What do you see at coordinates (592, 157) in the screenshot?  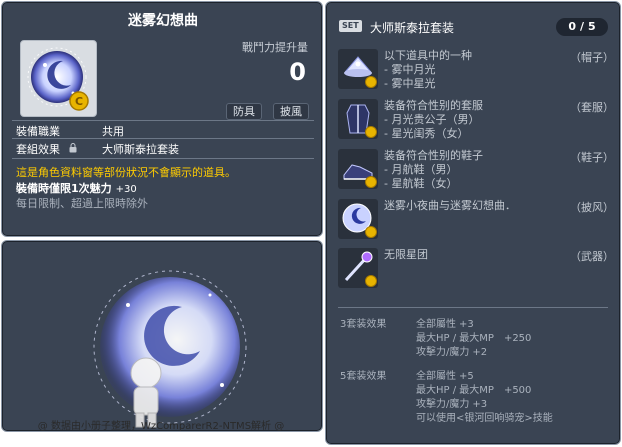 I see `set-part-type: （鞋子）` at bounding box center [592, 157].